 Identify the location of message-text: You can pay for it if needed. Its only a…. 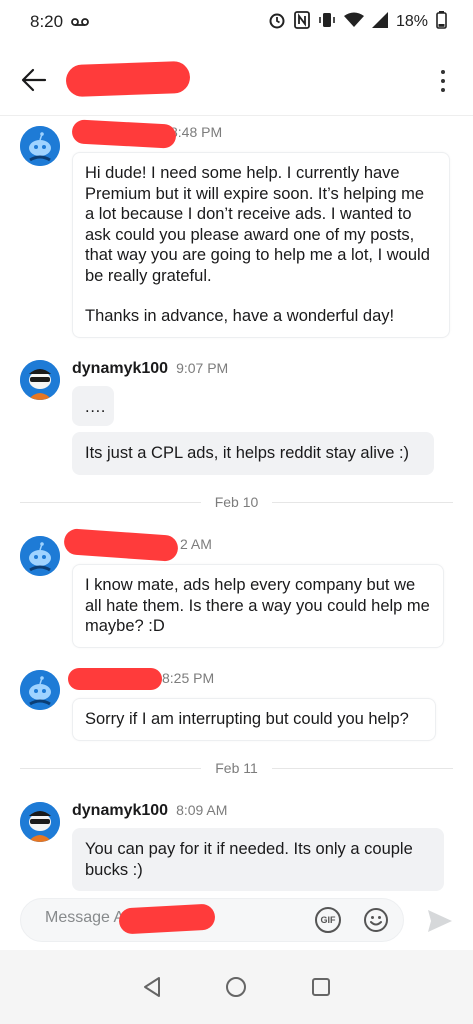
(249, 859).